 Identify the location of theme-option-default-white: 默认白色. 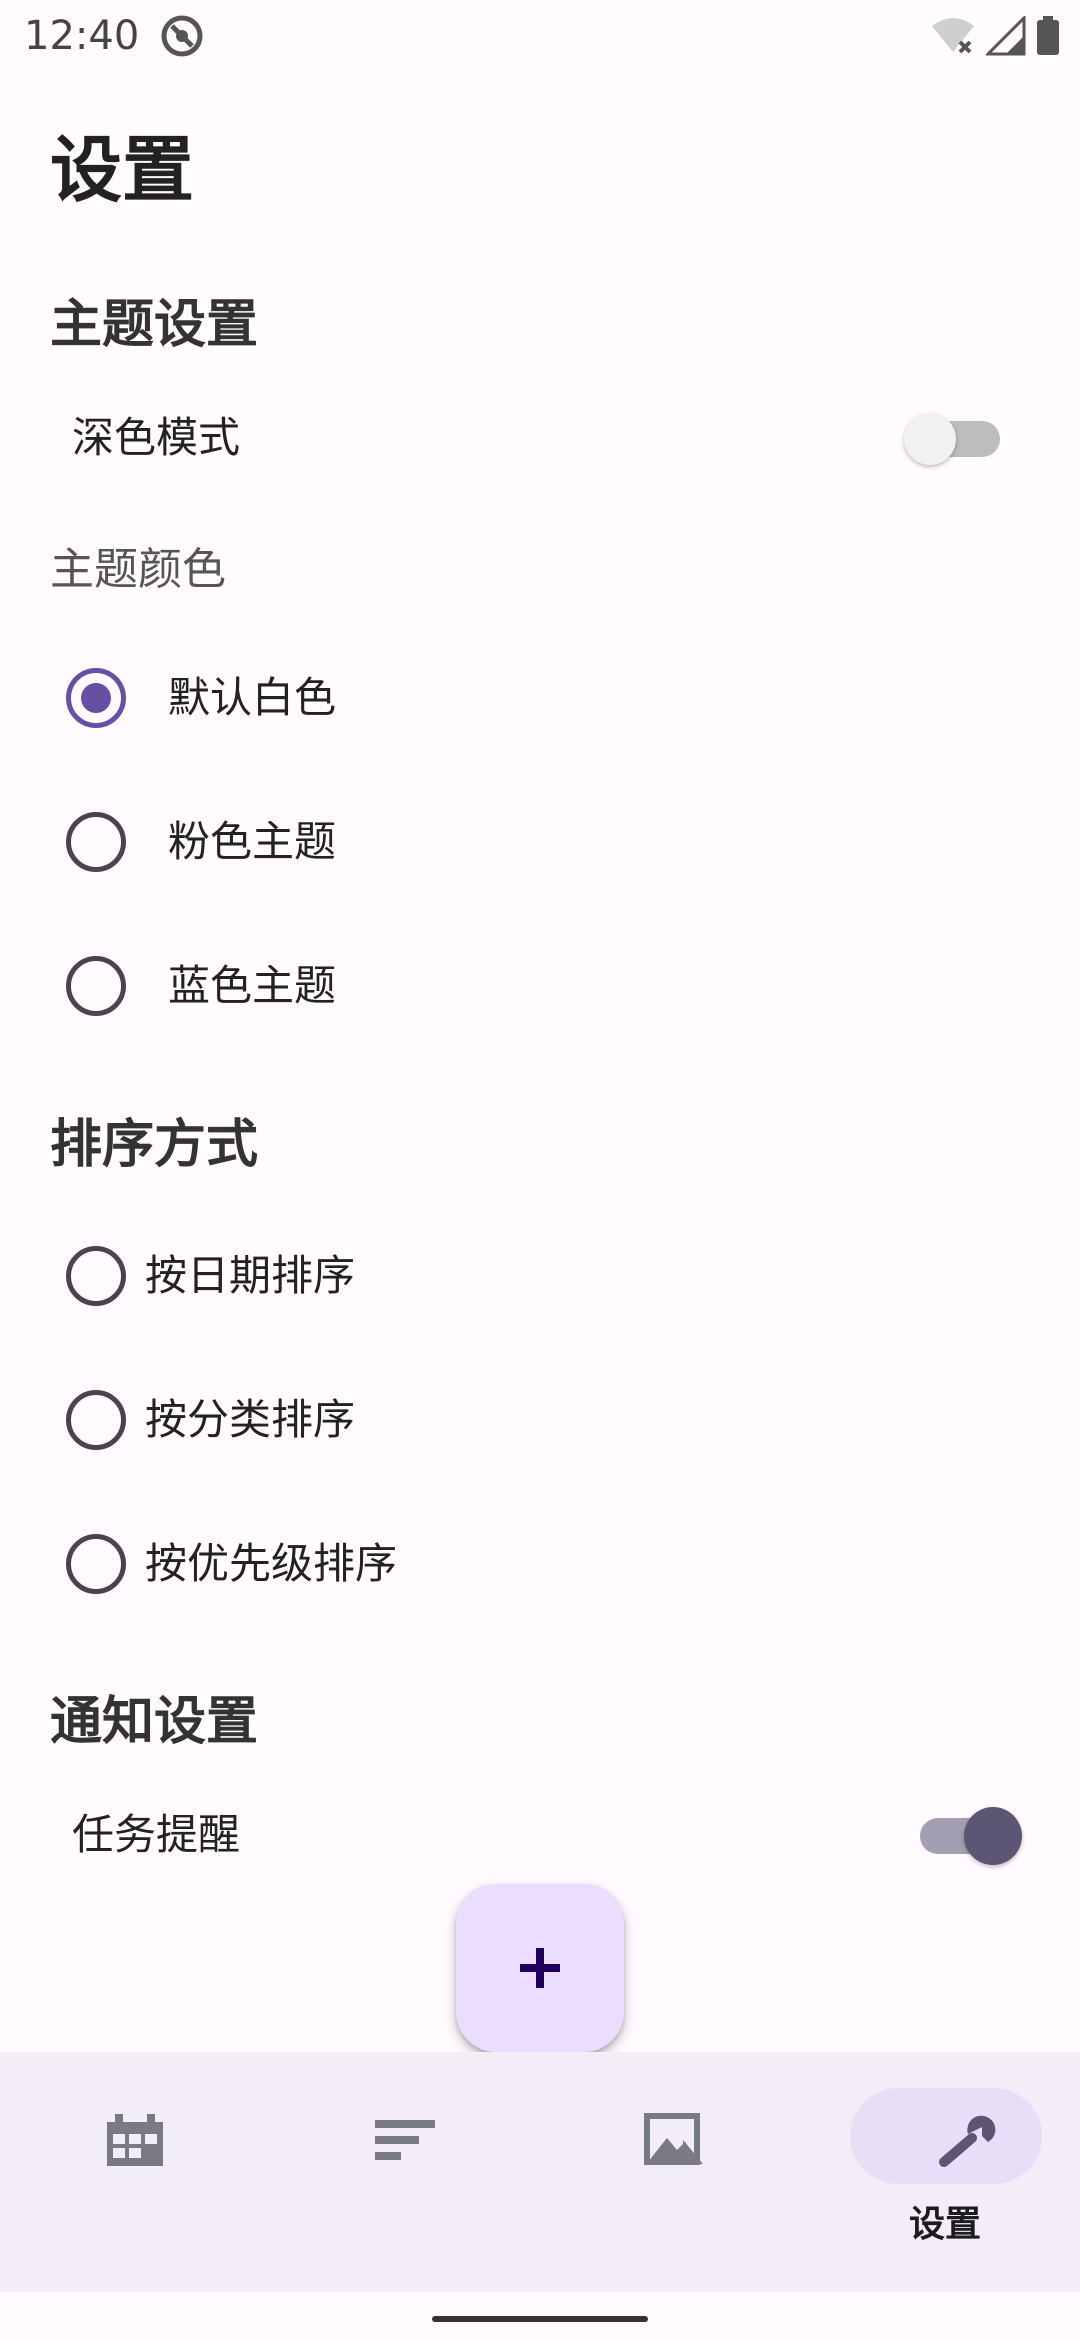
(540, 698).